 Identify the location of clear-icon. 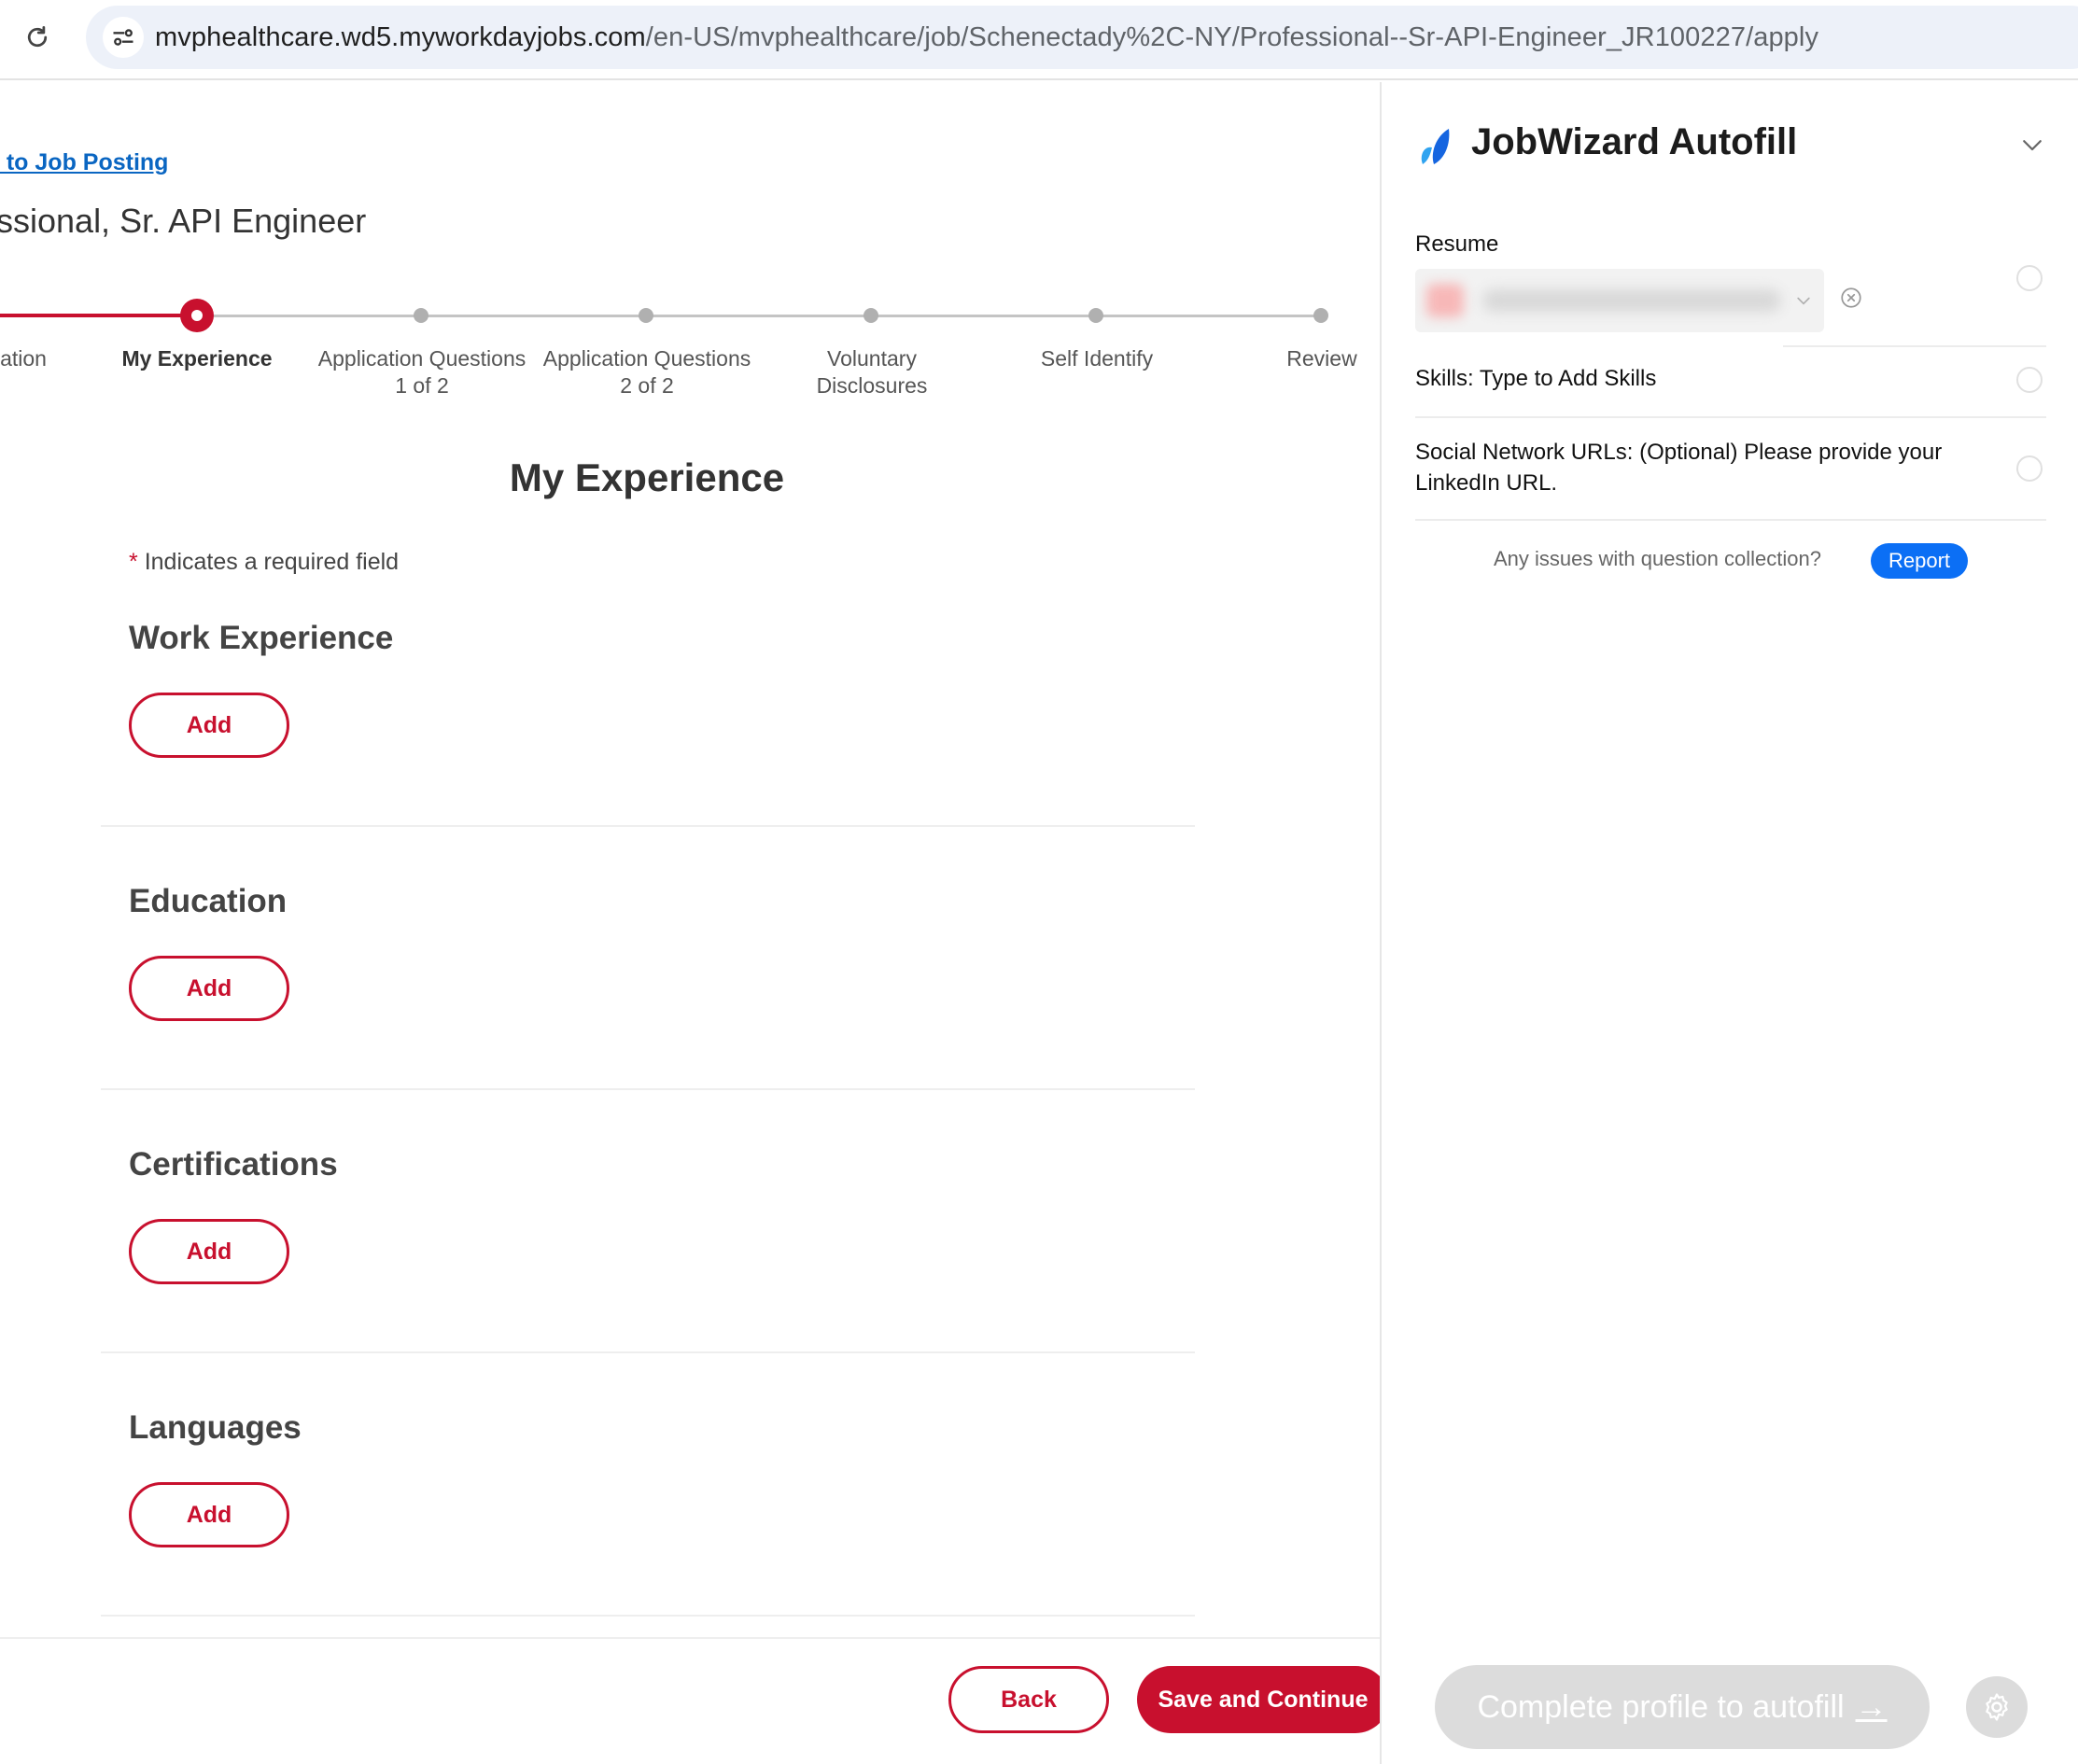
(1851, 298).